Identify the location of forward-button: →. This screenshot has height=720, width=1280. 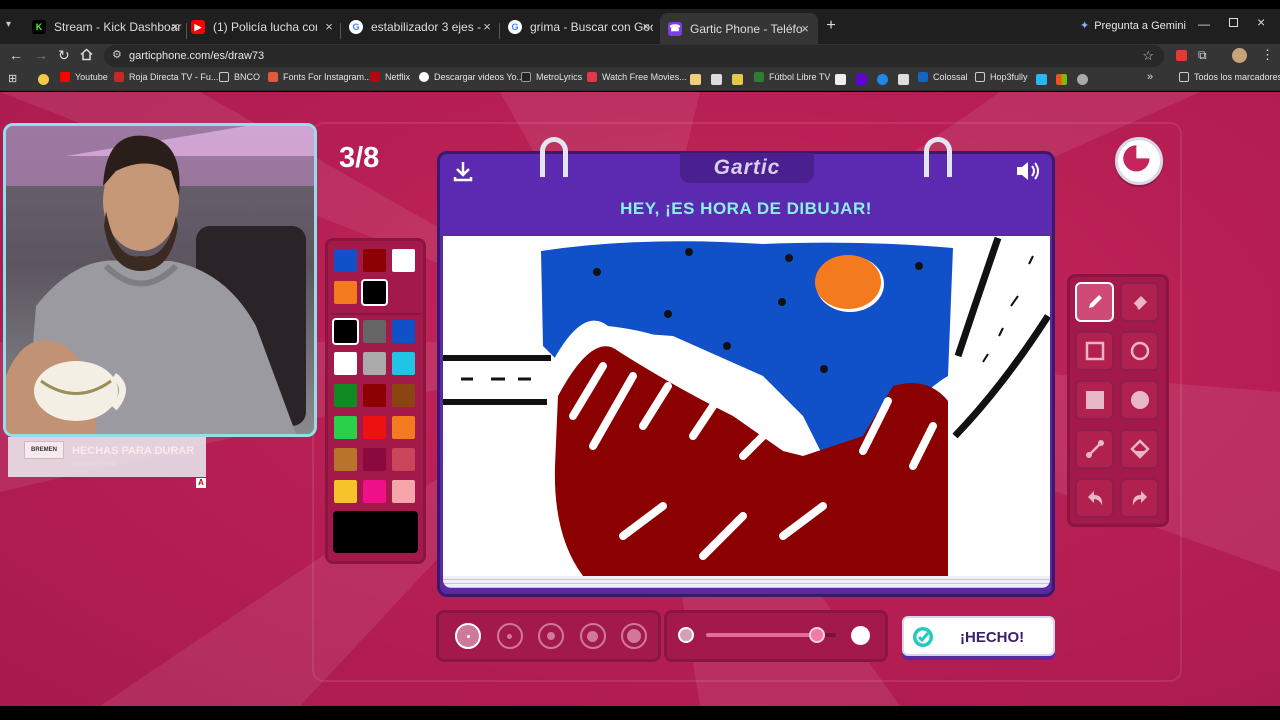
(41, 55).